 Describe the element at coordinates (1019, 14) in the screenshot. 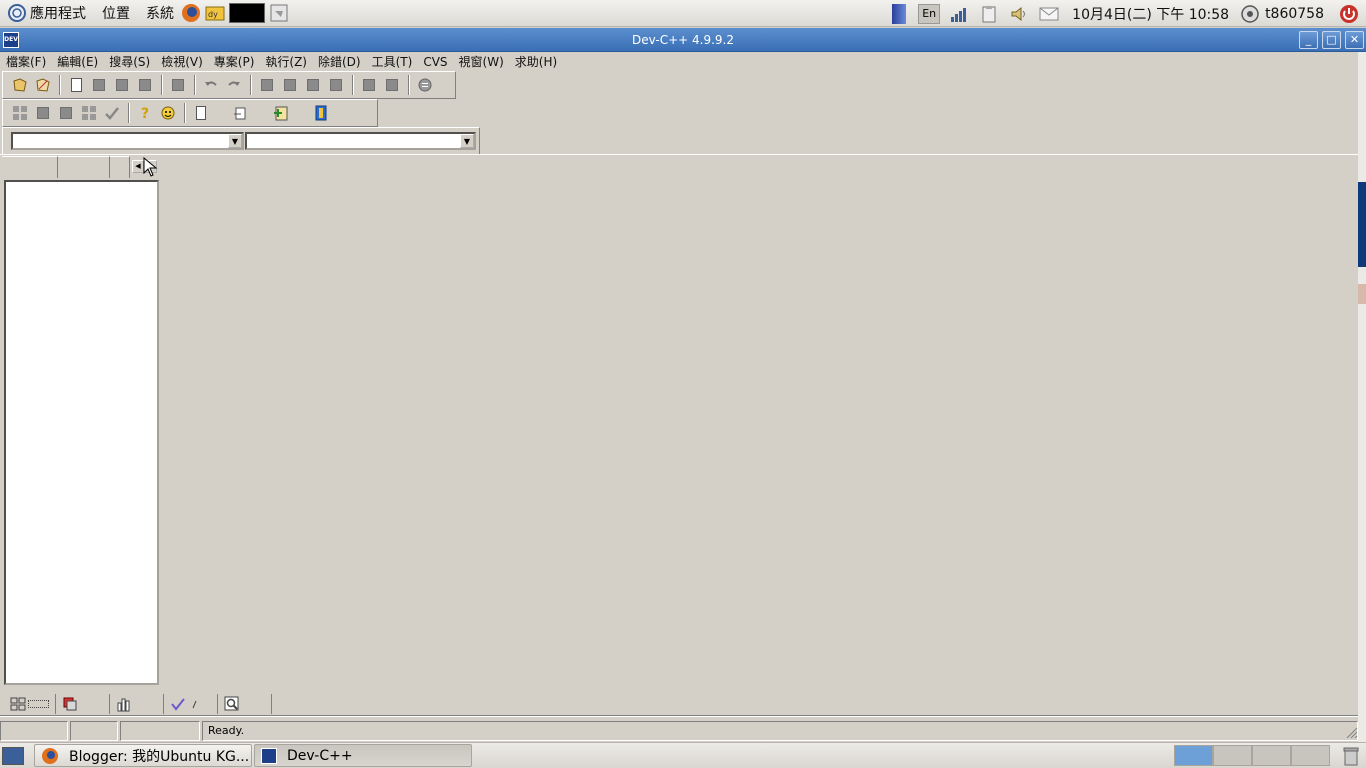

I see `volume-icon` at that location.